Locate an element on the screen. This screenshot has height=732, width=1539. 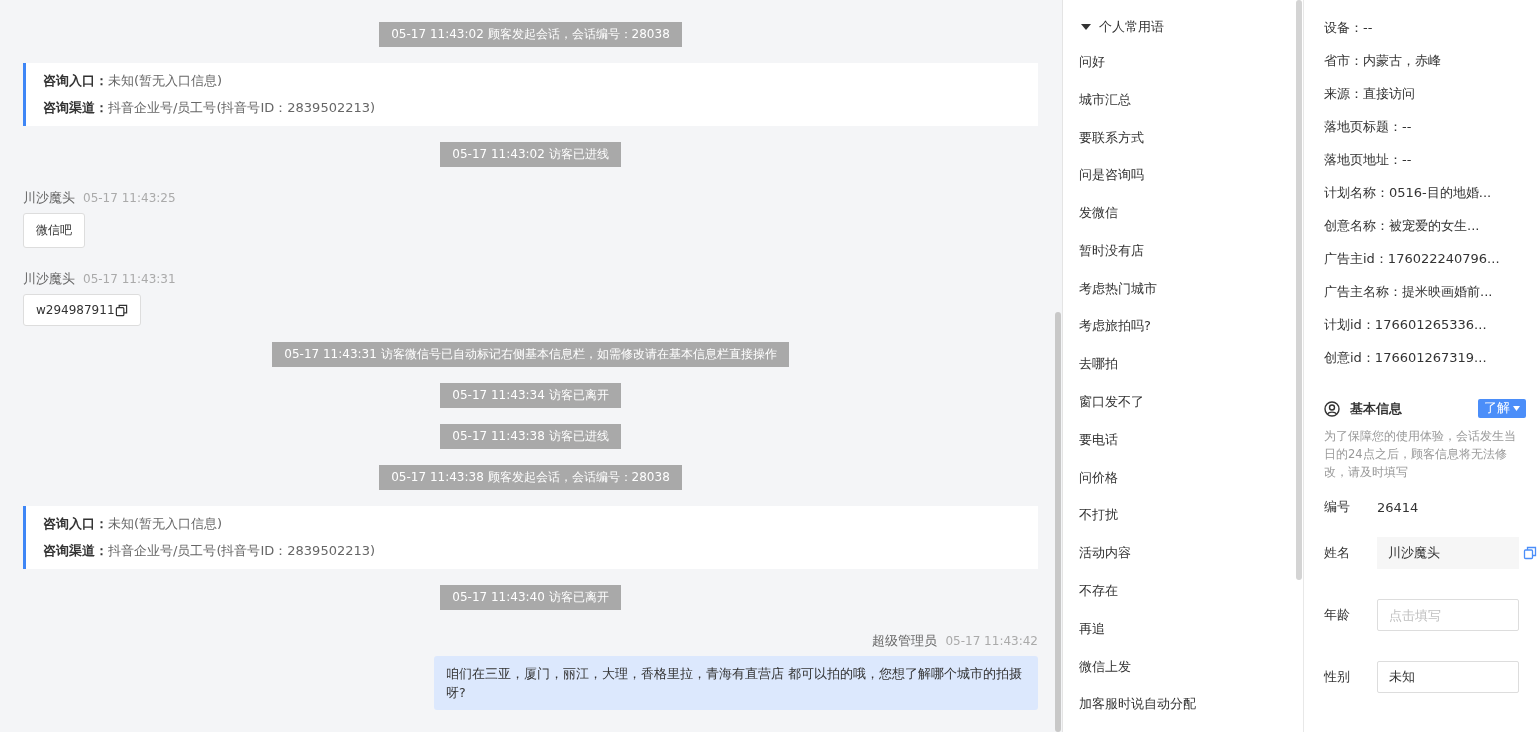
detail-line: 省市：内蒙古，赤峰 is located at coordinates (1383, 61).